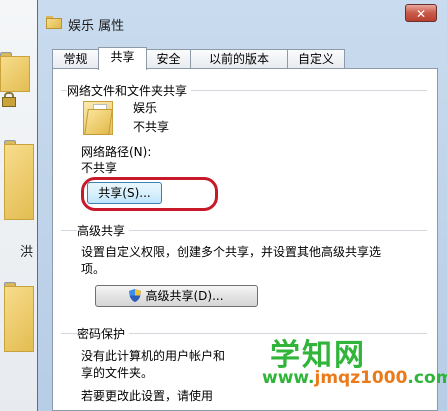 The width and height of the screenshot is (447, 411). Describe the element at coordinates (9, 99) in the screenshot. I see `lock-icon` at that location.